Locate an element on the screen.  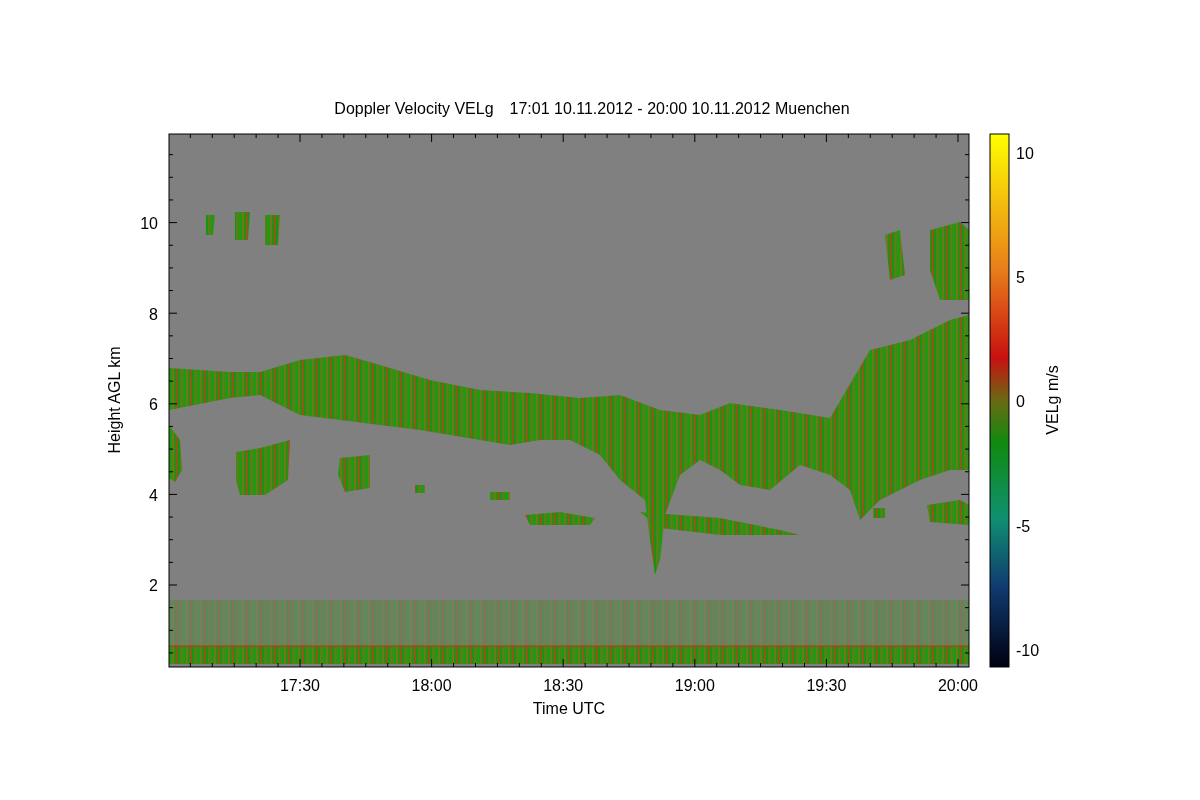
chart-period: 17:01 10.11.2012 - 20:00 10.11.2012 Muenchen is located at coordinates (679, 108).